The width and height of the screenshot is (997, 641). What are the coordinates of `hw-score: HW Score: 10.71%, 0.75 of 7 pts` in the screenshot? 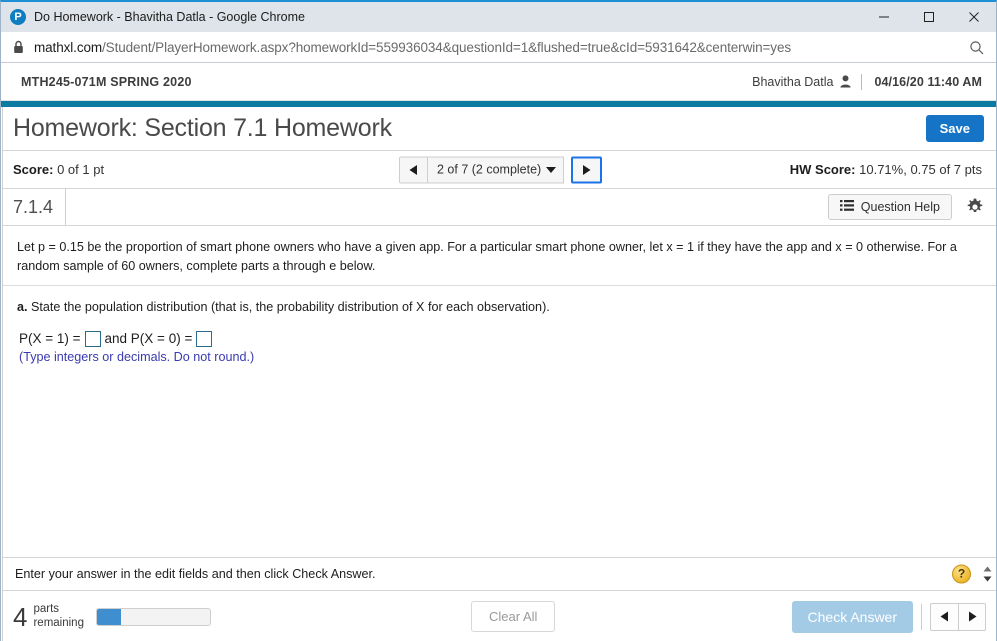 It's located at (886, 169).